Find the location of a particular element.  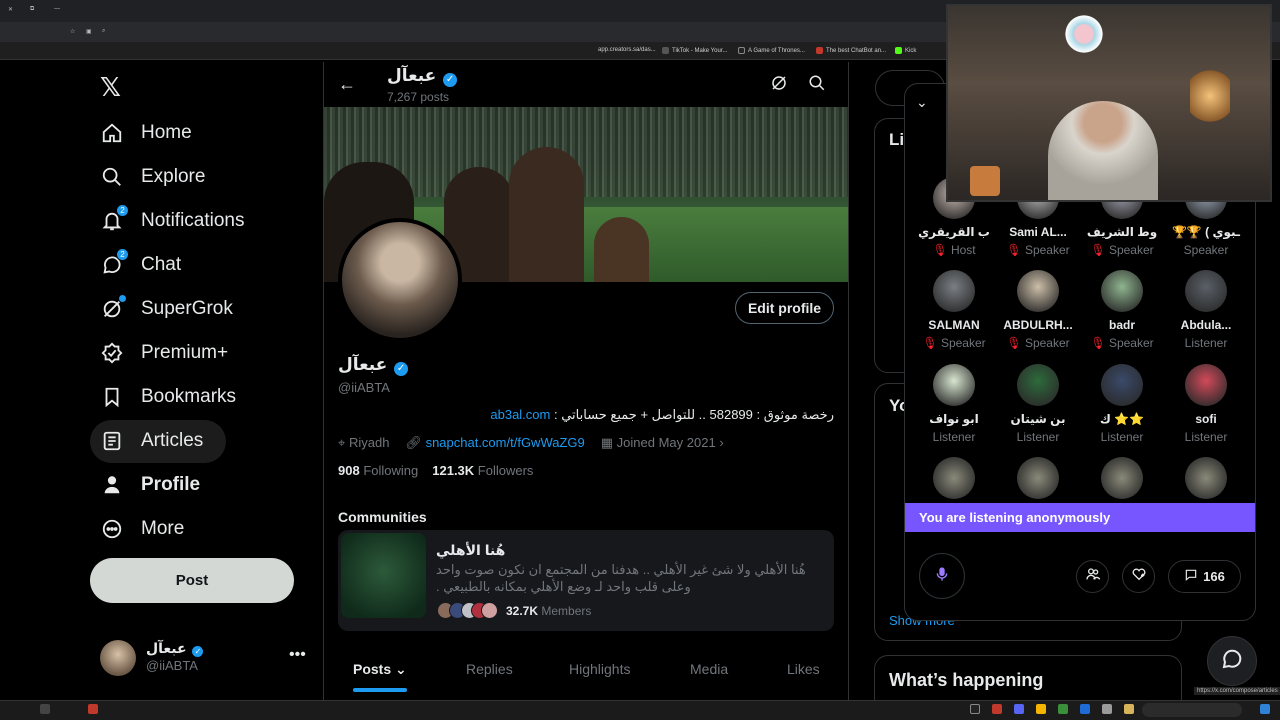

account-more-icon: ••• is located at coordinates (297, 655).